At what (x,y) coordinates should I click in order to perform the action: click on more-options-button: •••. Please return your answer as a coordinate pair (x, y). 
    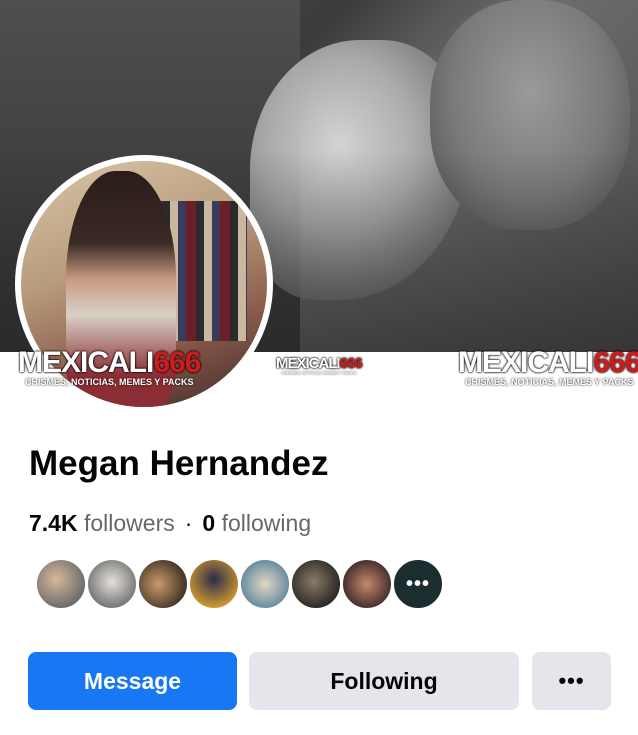
    Looking at the image, I should click on (571, 681).